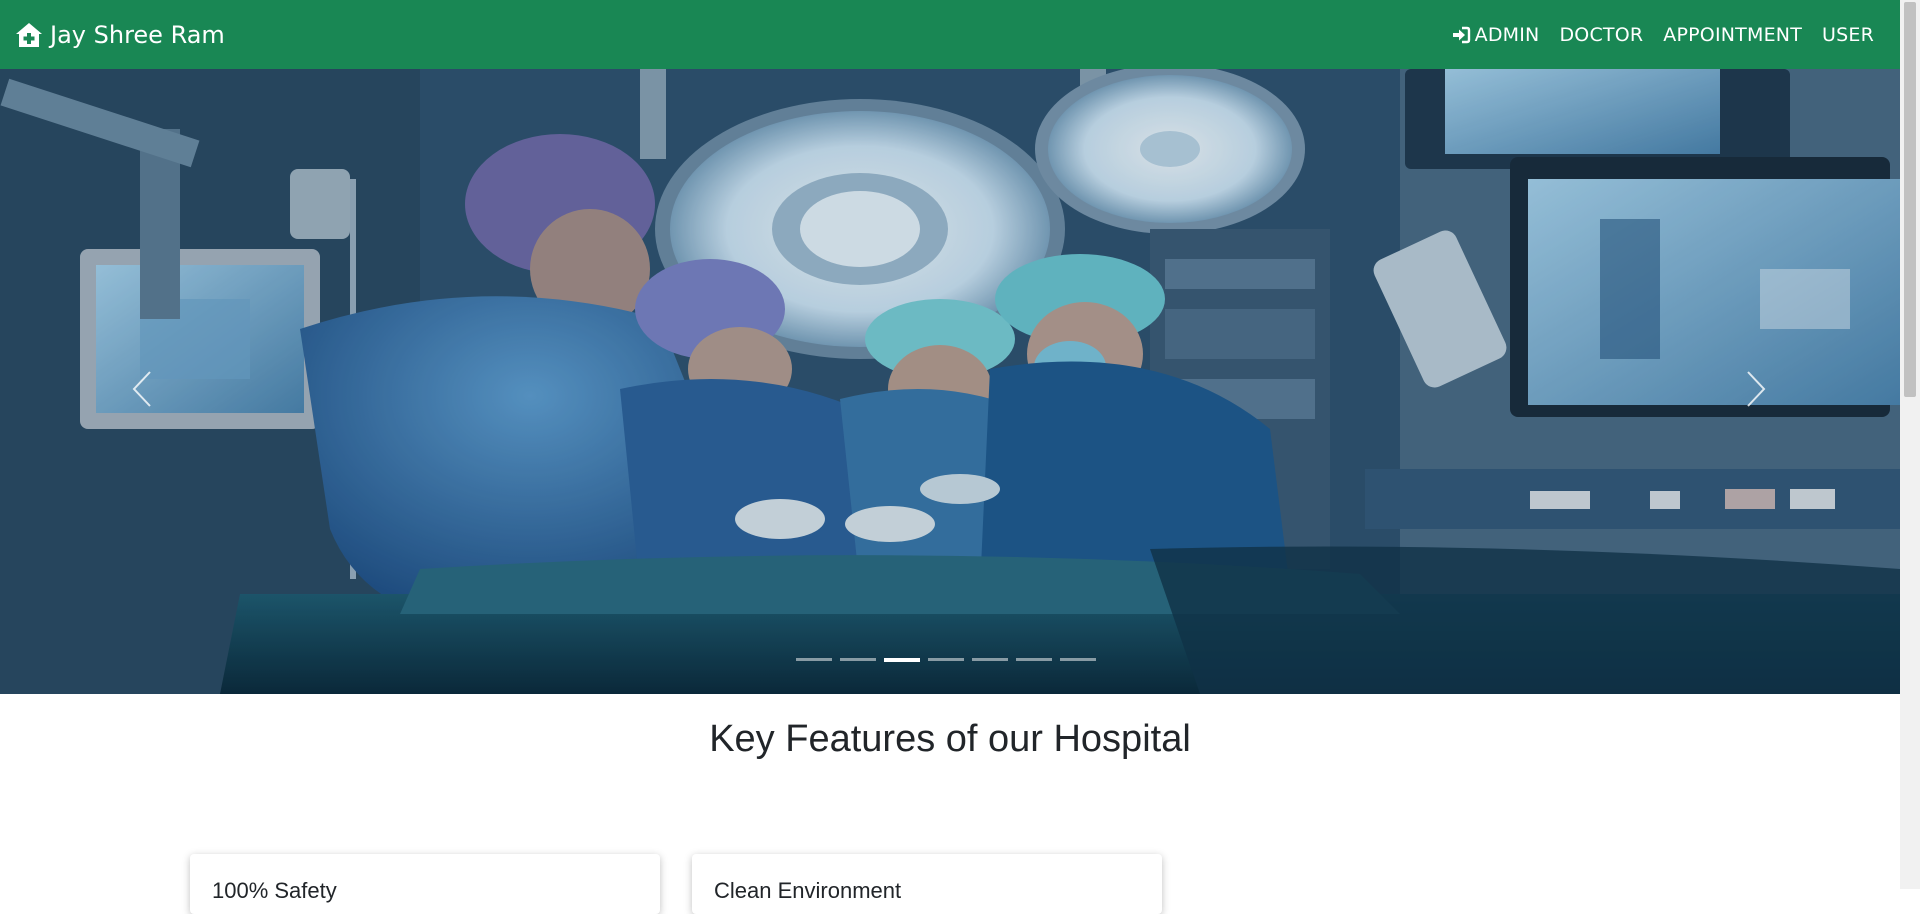 The width and height of the screenshot is (1920, 914). I want to click on nav-link-doctor: DOCTOR, so click(1601, 35).